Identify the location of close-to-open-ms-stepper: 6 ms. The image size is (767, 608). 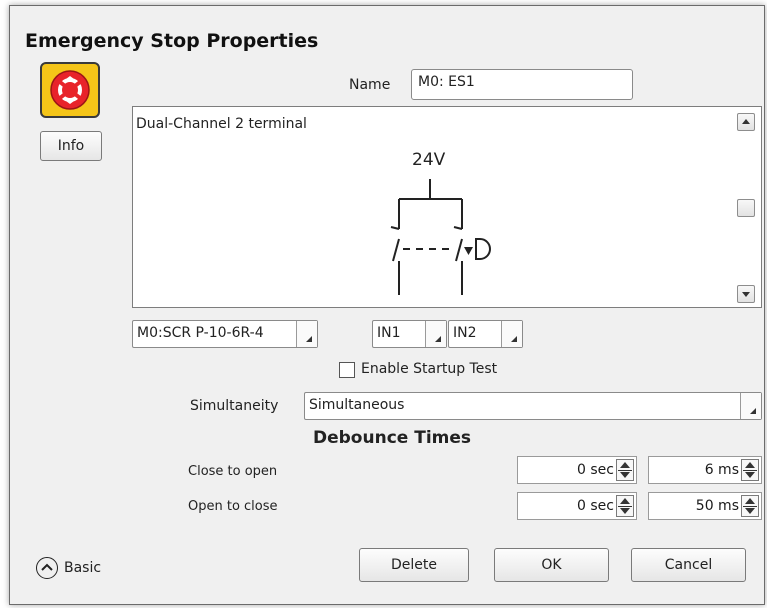
(705, 470).